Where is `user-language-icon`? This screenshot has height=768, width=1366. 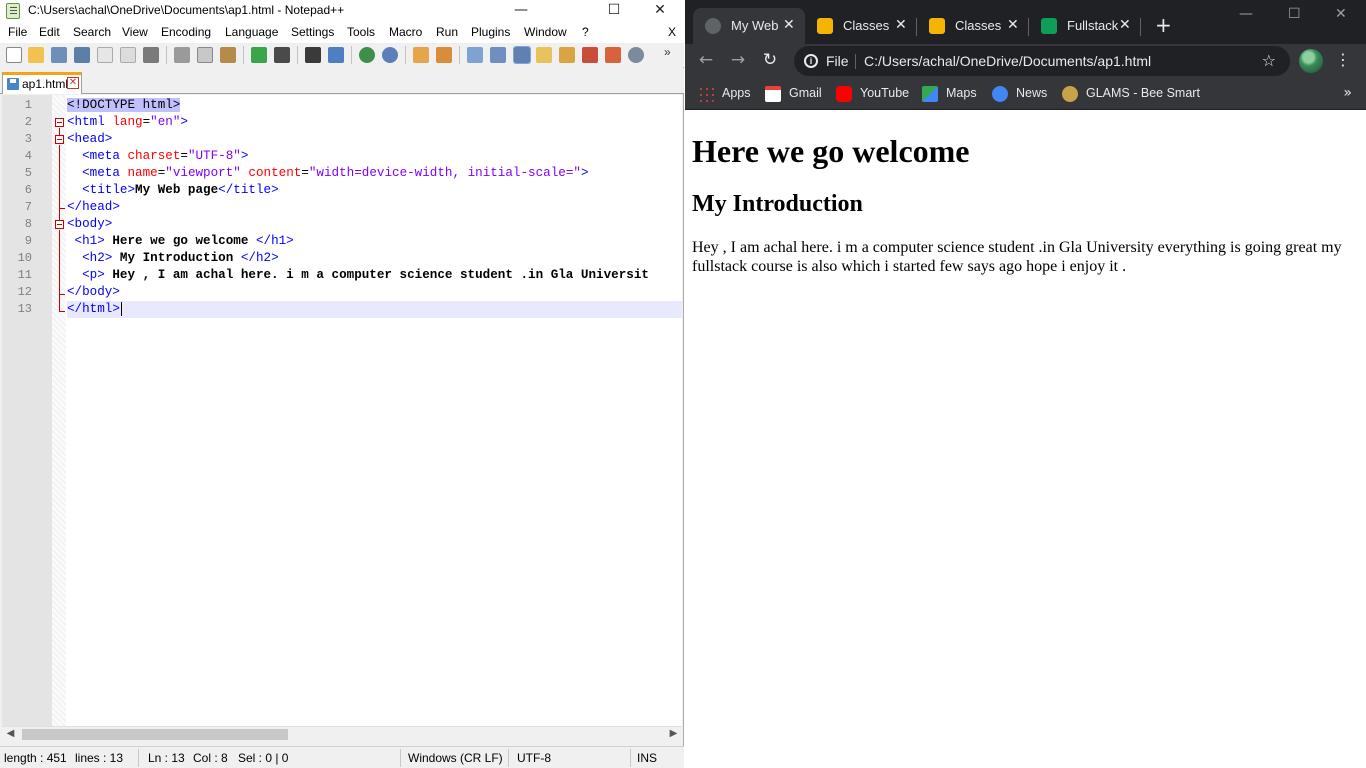 user-language-icon is located at coordinates (544, 55).